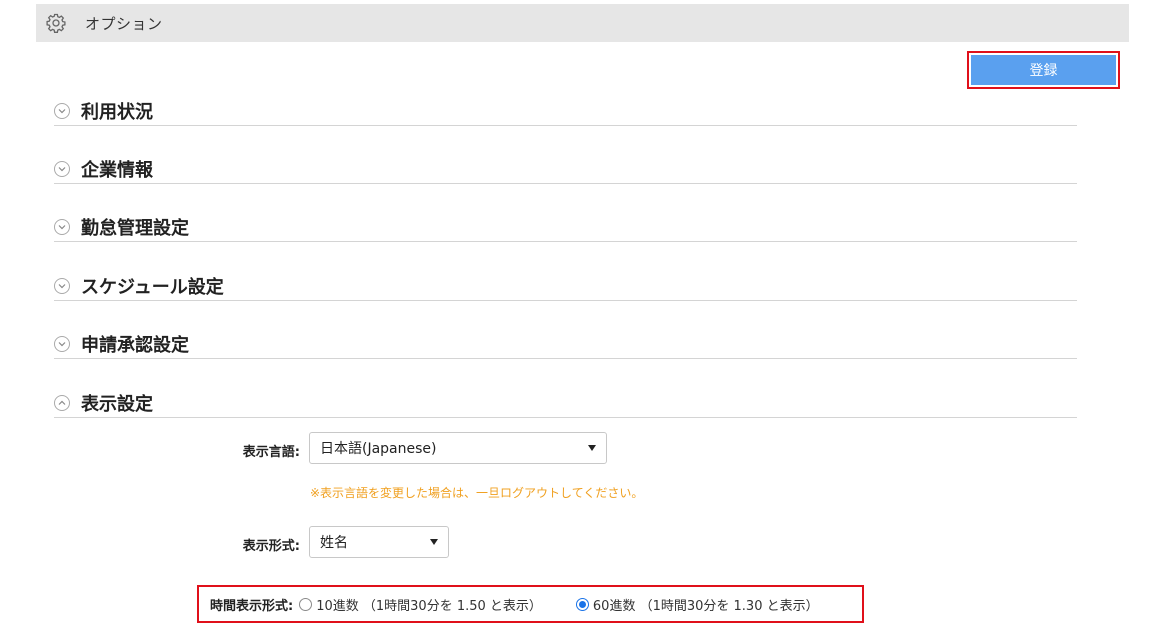 The height and width of the screenshot is (632, 1172). I want to click on page-header: オプション, so click(582, 23).